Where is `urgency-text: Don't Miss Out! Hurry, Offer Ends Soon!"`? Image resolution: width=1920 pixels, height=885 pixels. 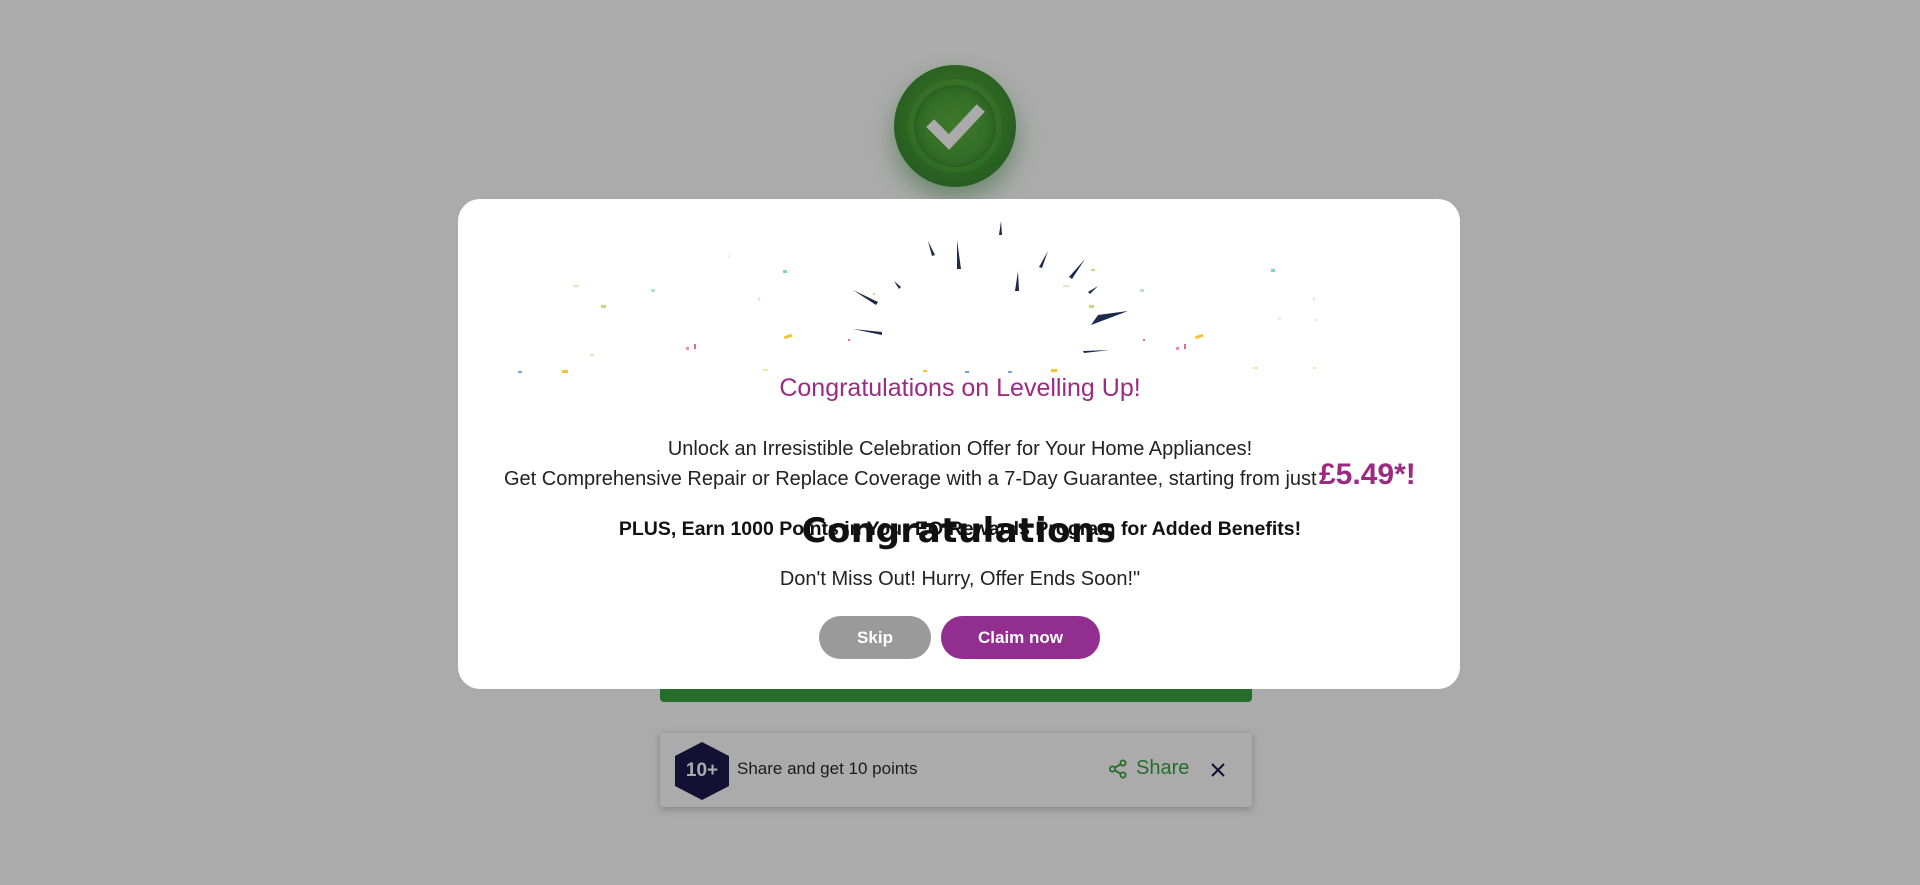
urgency-text: Don't Miss Out! Hurry, Offer Ends Soon!" is located at coordinates (960, 579).